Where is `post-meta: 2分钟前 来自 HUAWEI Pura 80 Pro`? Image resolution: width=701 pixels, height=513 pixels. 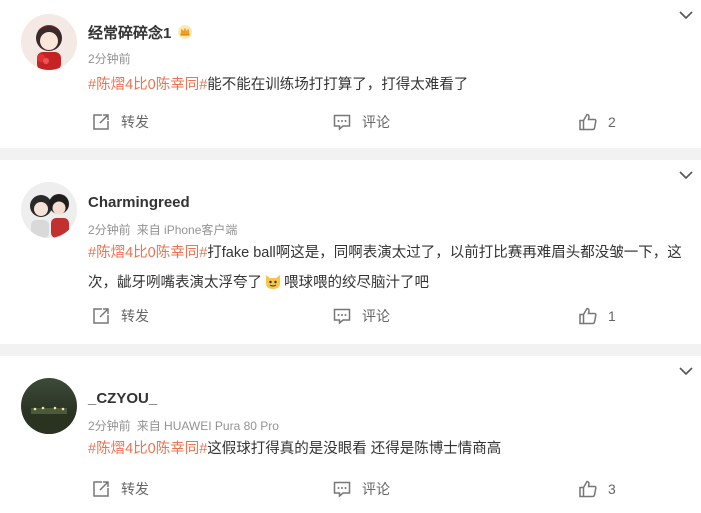 post-meta: 2分钟前 来自 HUAWEI Pura 80 Pro is located at coordinates (183, 425).